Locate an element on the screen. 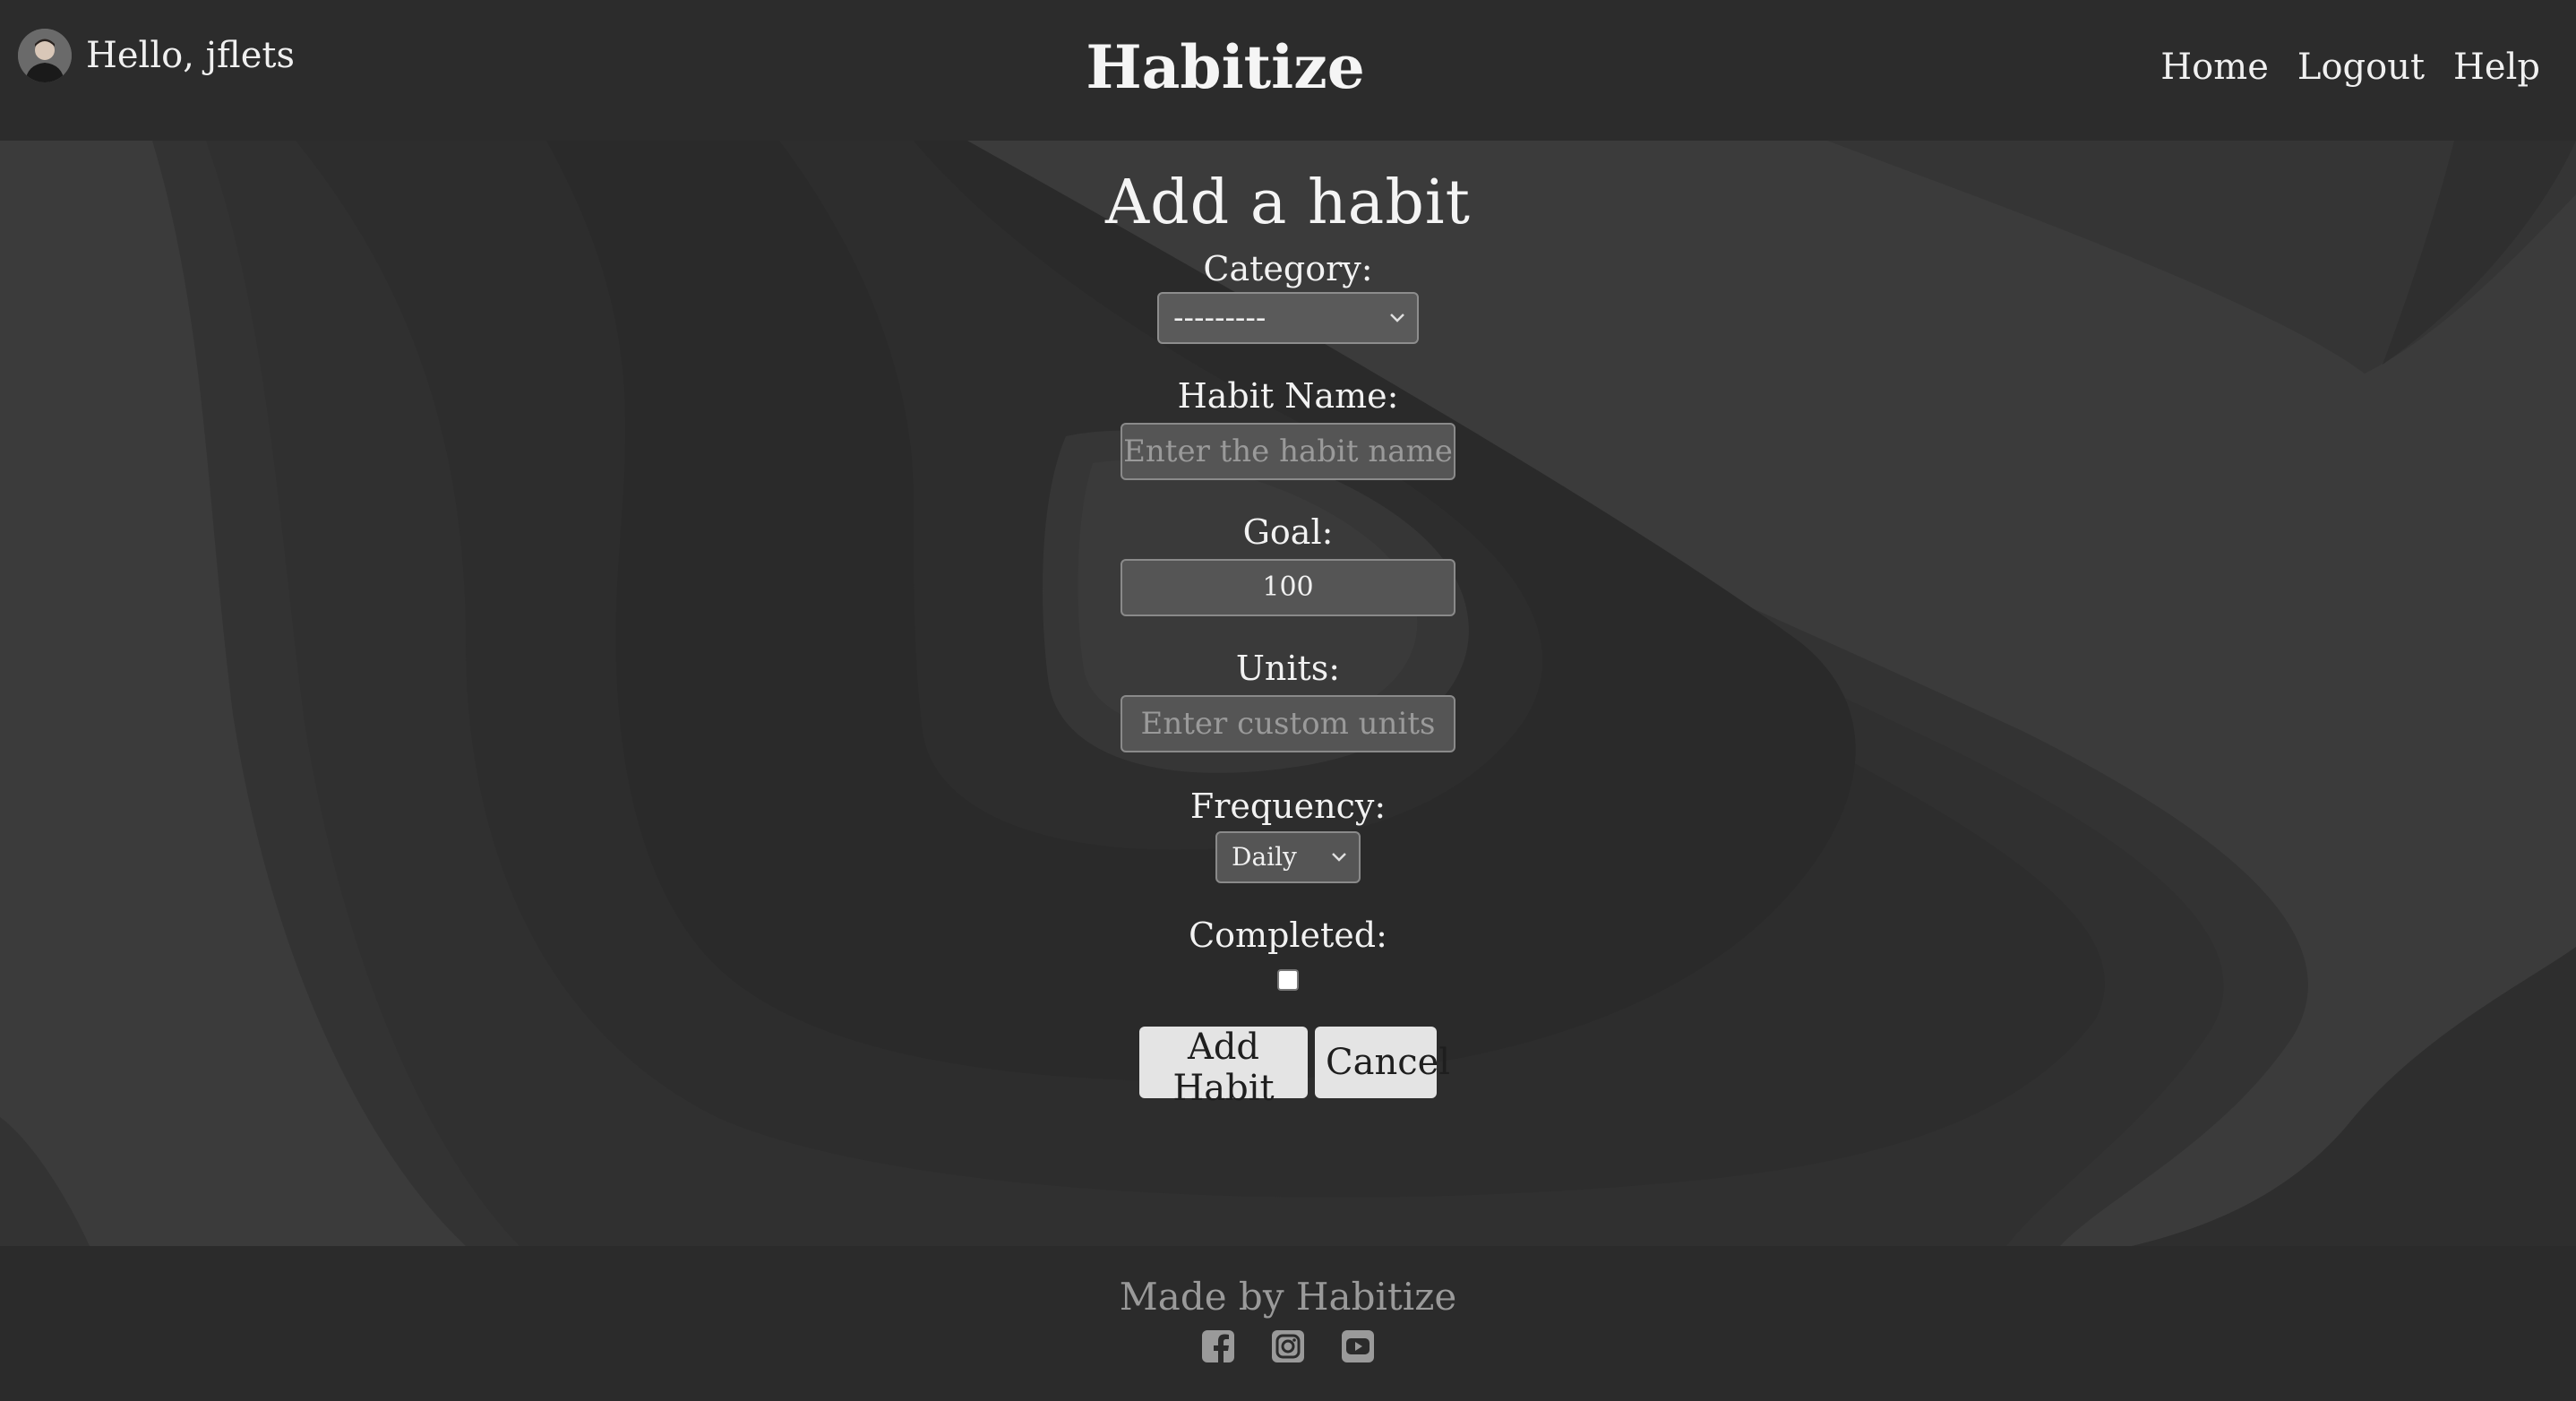  completed-label: Completed: is located at coordinates (1288, 935).